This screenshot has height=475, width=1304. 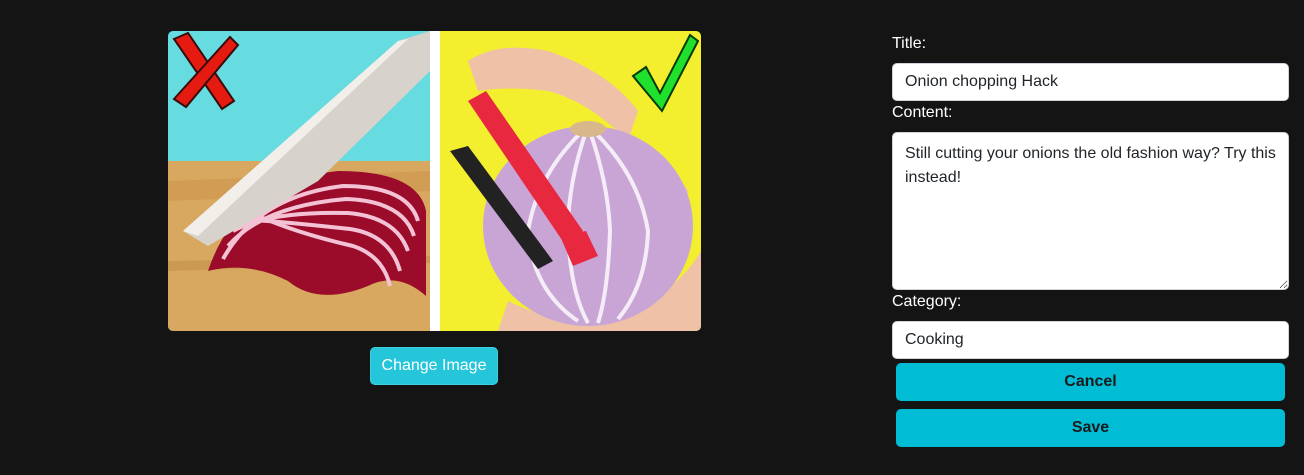 What do you see at coordinates (927, 301) in the screenshot?
I see `category-label: Category:` at bounding box center [927, 301].